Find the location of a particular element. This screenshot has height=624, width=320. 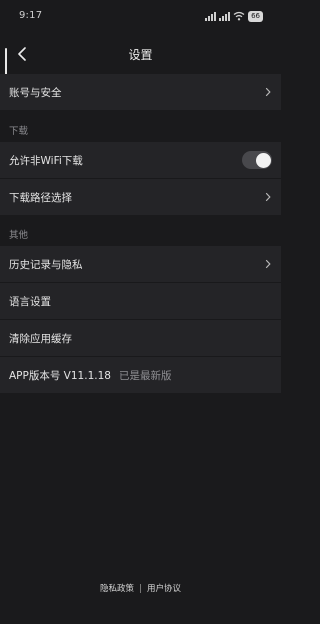

wifi-icon is located at coordinates (239, 16).